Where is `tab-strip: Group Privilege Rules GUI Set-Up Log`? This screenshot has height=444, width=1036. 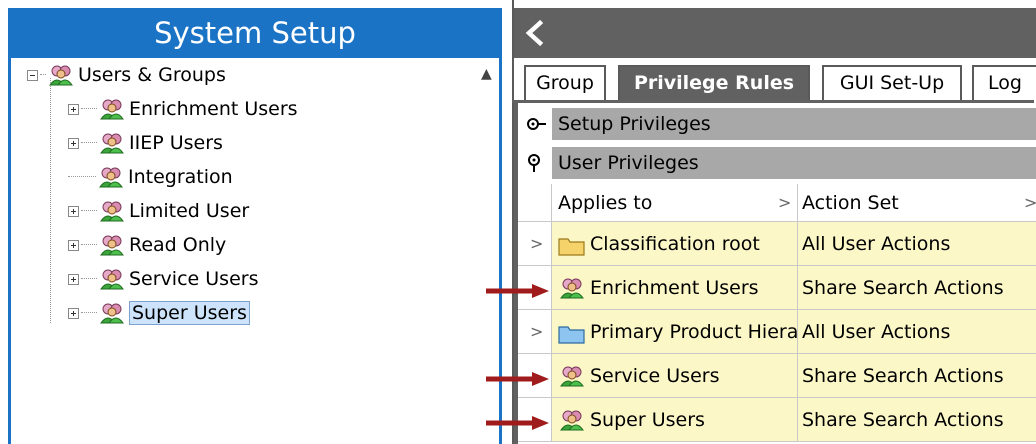
tab-strip: Group Privilege Rules GUI Set-Up Log is located at coordinates (775, 80).